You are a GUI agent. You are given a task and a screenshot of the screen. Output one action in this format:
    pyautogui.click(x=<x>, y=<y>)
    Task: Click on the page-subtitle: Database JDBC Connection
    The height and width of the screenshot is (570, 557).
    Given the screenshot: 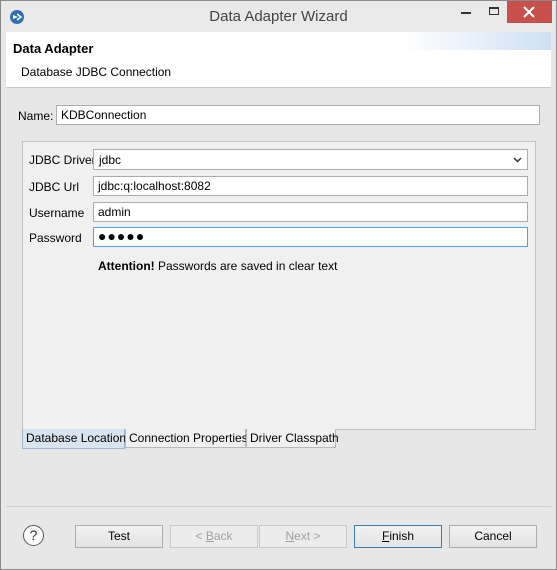 What is the action you would take?
    pyautogui.click(x=96, y=72)
    